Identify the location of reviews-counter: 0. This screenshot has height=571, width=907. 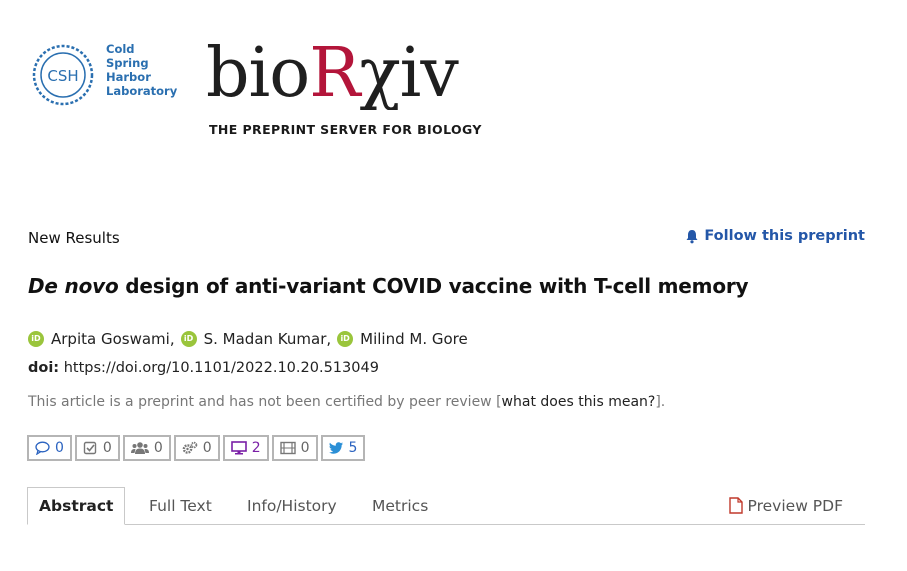
(97, 448).